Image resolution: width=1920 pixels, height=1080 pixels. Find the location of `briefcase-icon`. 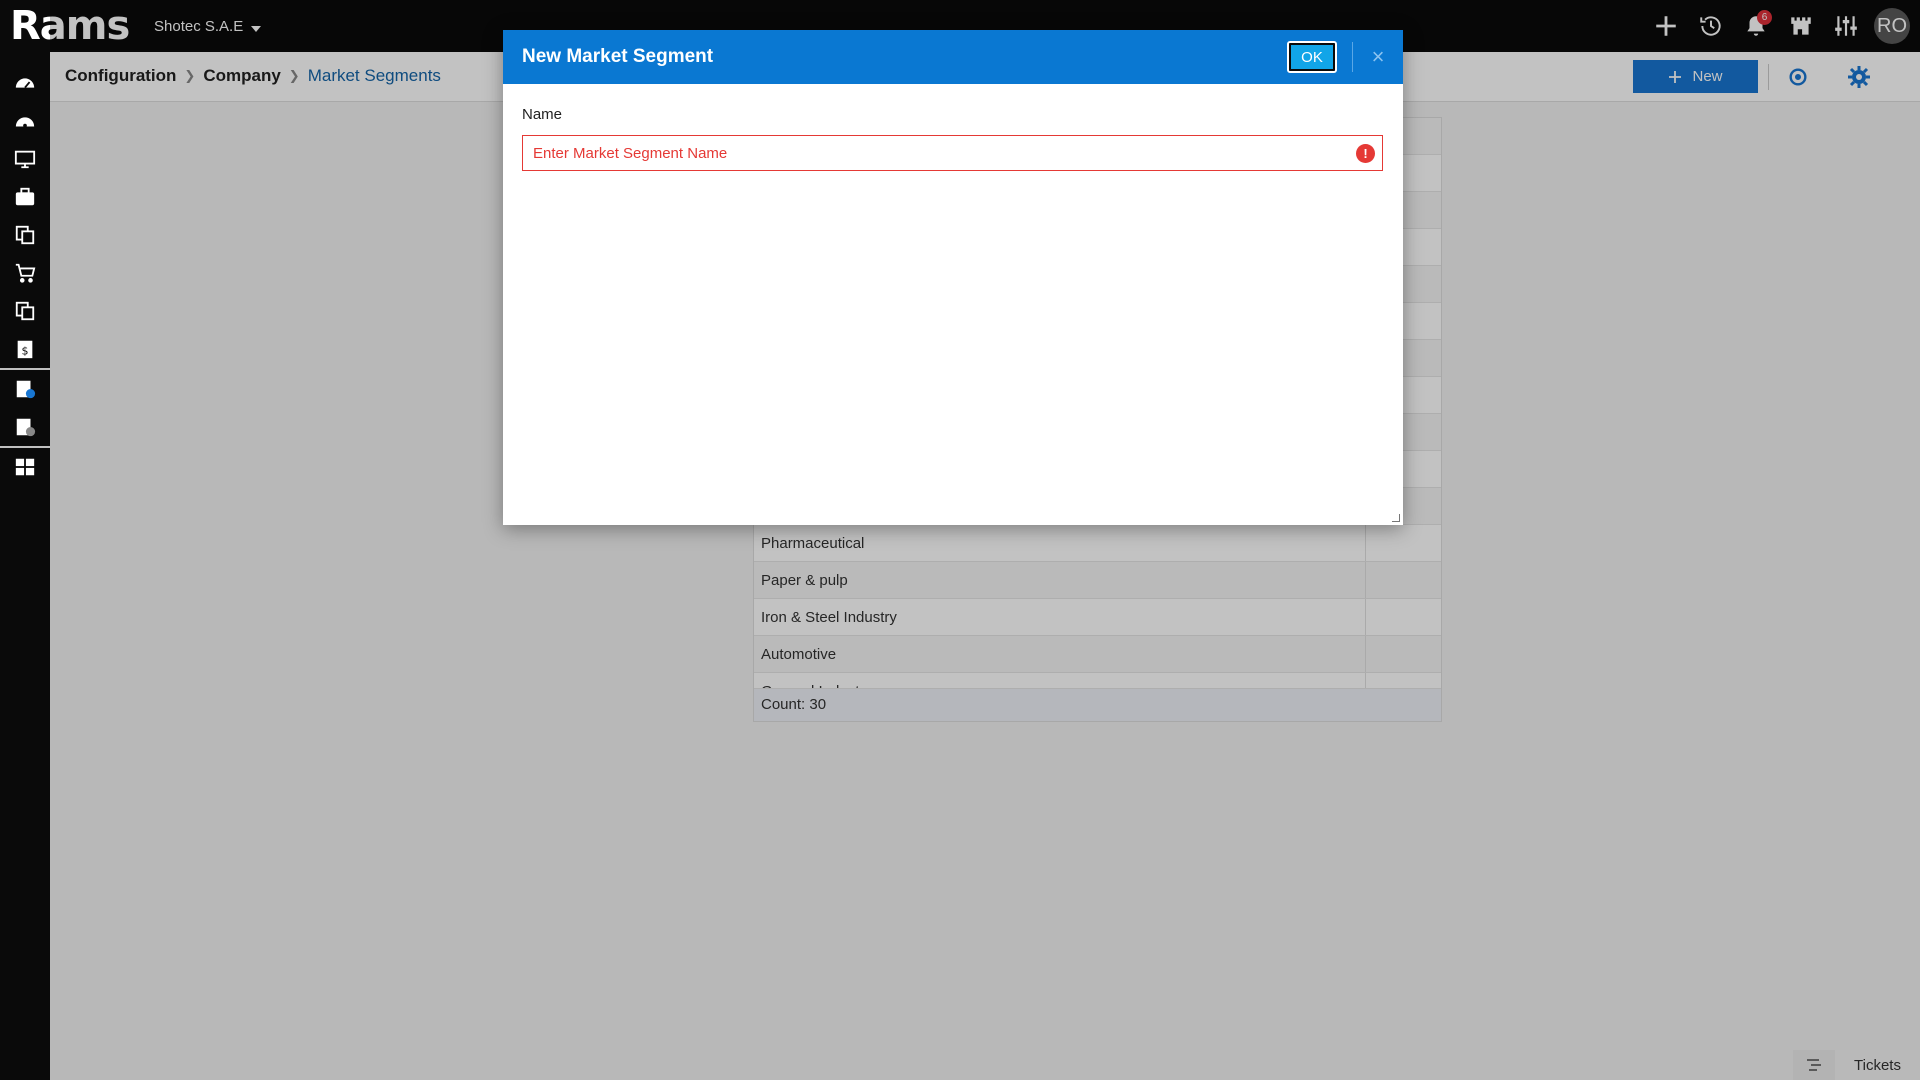

briefcase-icon is located at coordinates (25, 197).